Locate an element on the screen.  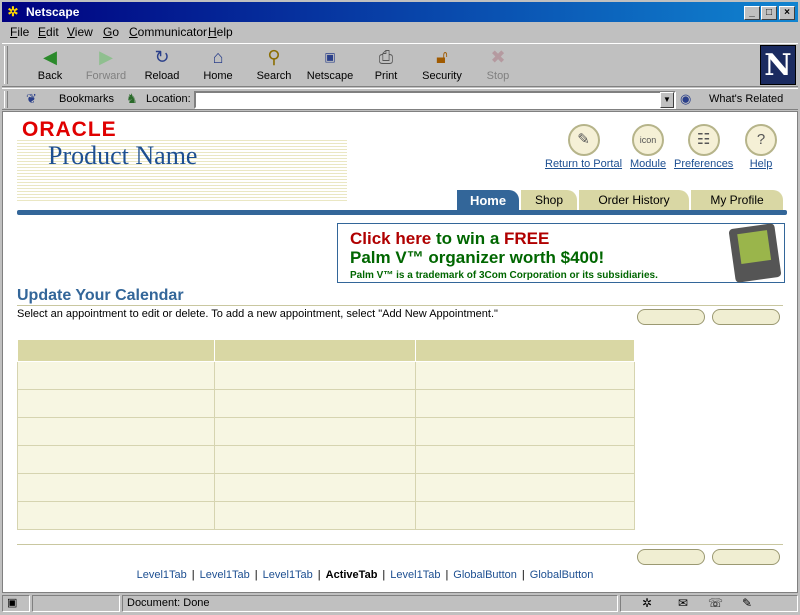
stop-button: ✖ Stop is located at coordinates (498, 64).